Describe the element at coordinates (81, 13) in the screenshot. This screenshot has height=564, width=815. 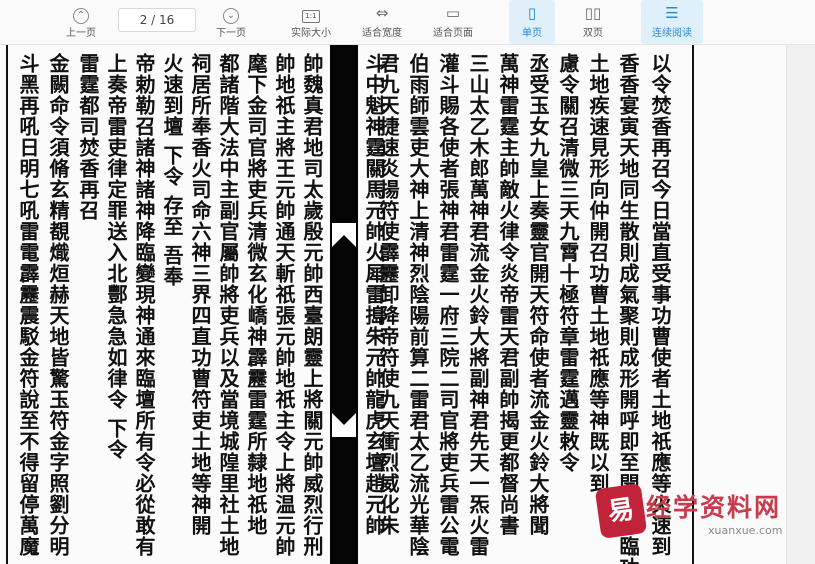
I see `chevron-up-icon: ⌃` at that location.